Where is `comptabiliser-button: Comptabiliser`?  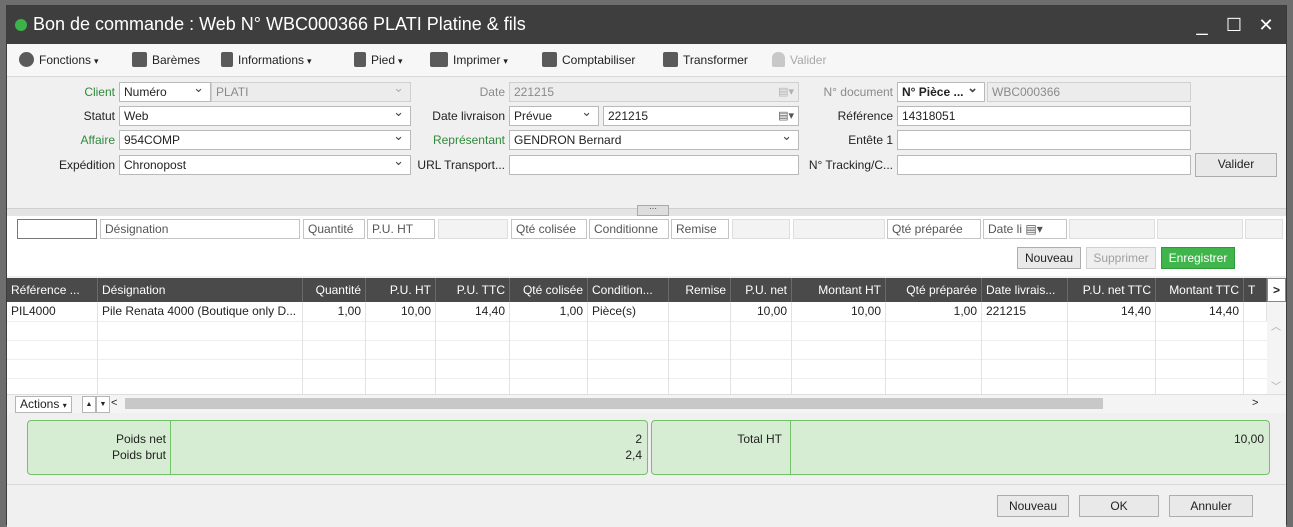 comptabiliser-button: Comptabiliser is located at coordinates (588, 60).